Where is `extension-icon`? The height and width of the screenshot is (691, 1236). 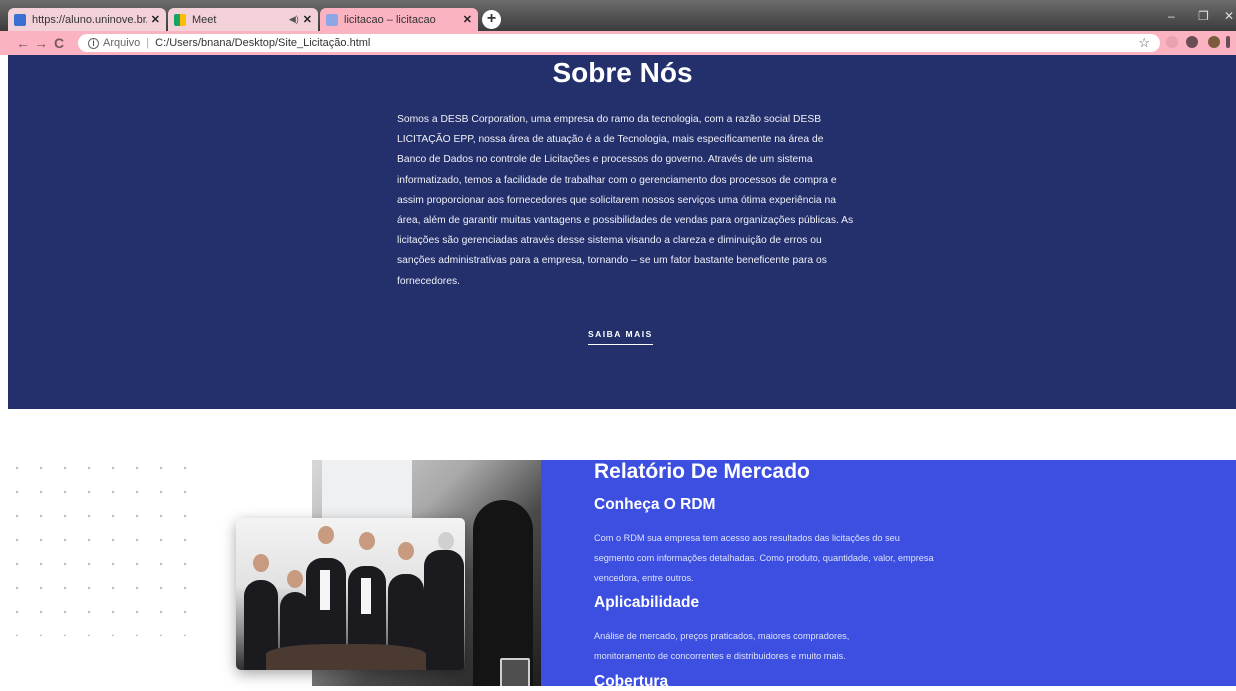 extension-icon is located at coordinates (1172, 42).